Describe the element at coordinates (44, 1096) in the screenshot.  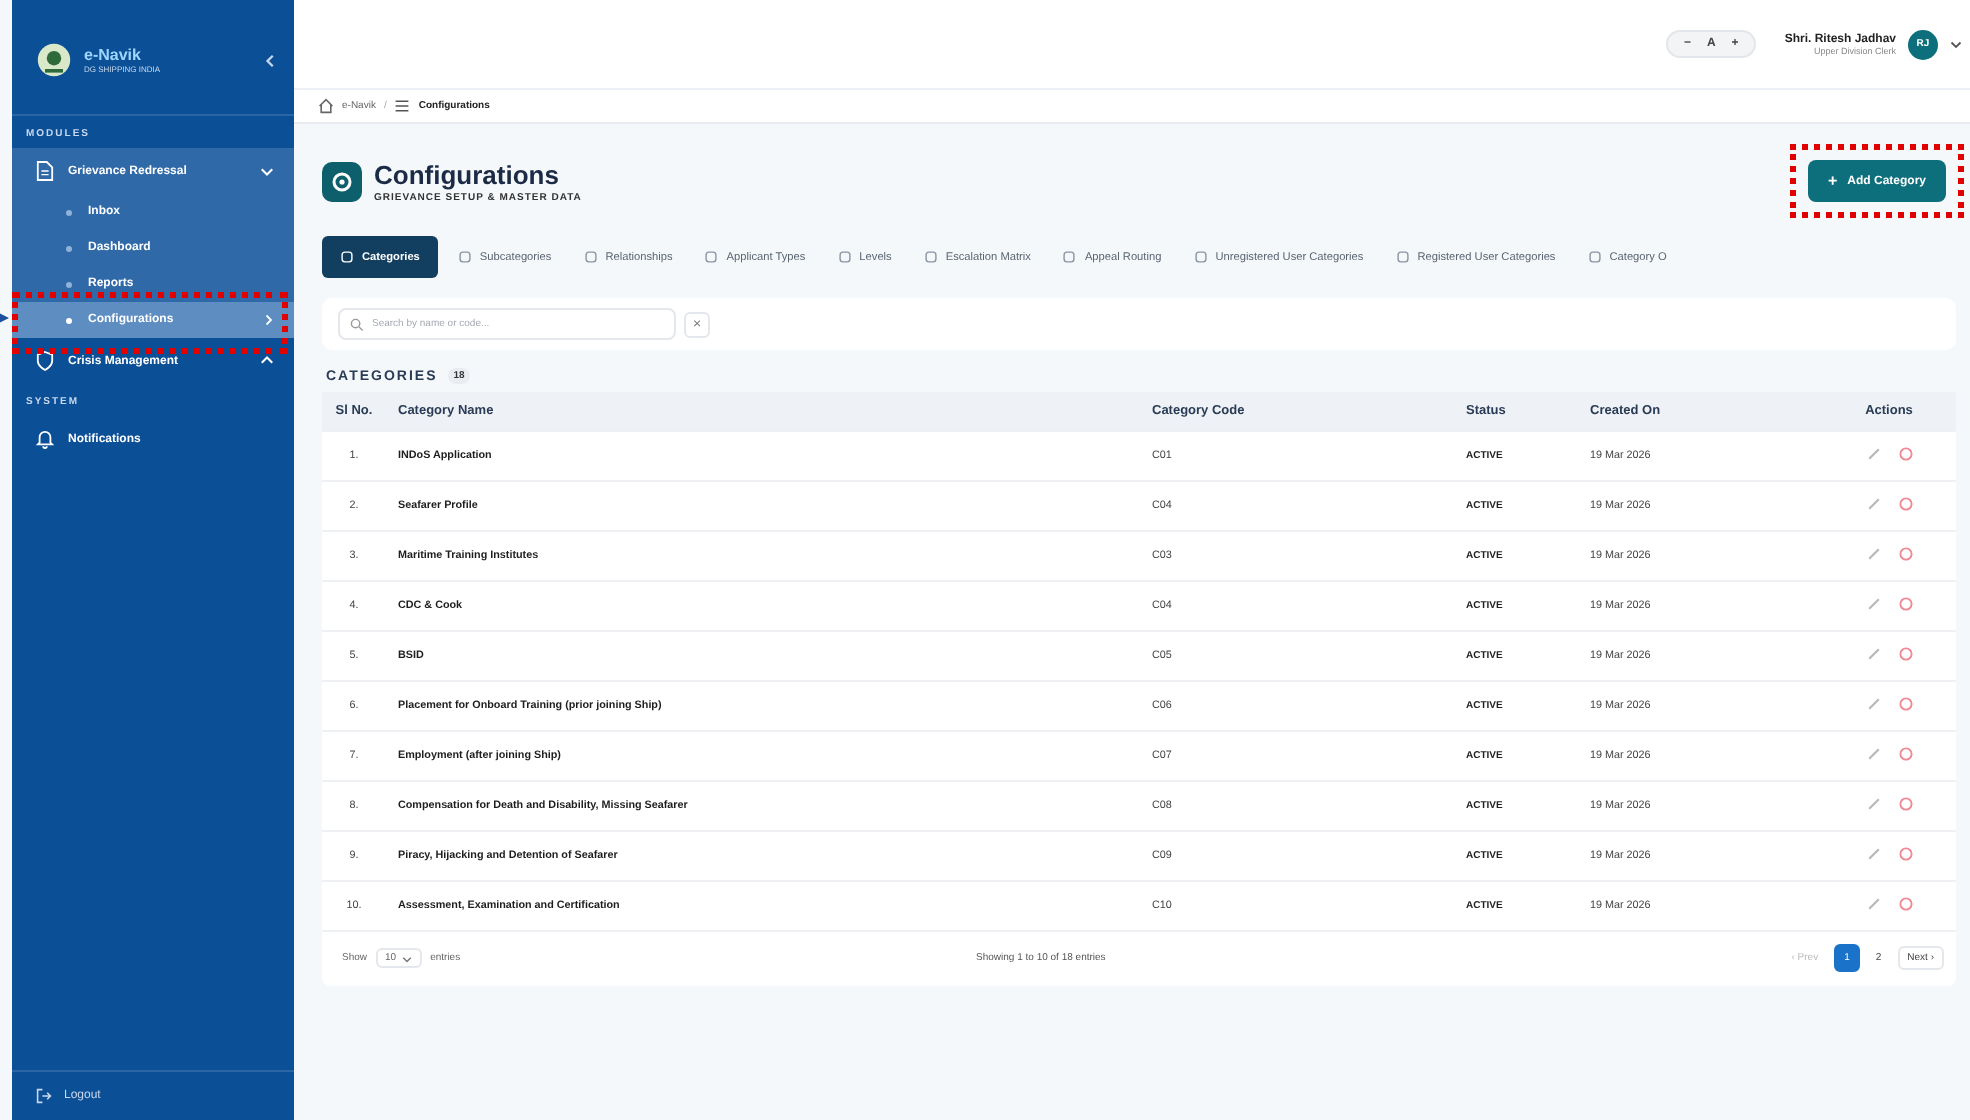
I see `logout-icon` at that location.